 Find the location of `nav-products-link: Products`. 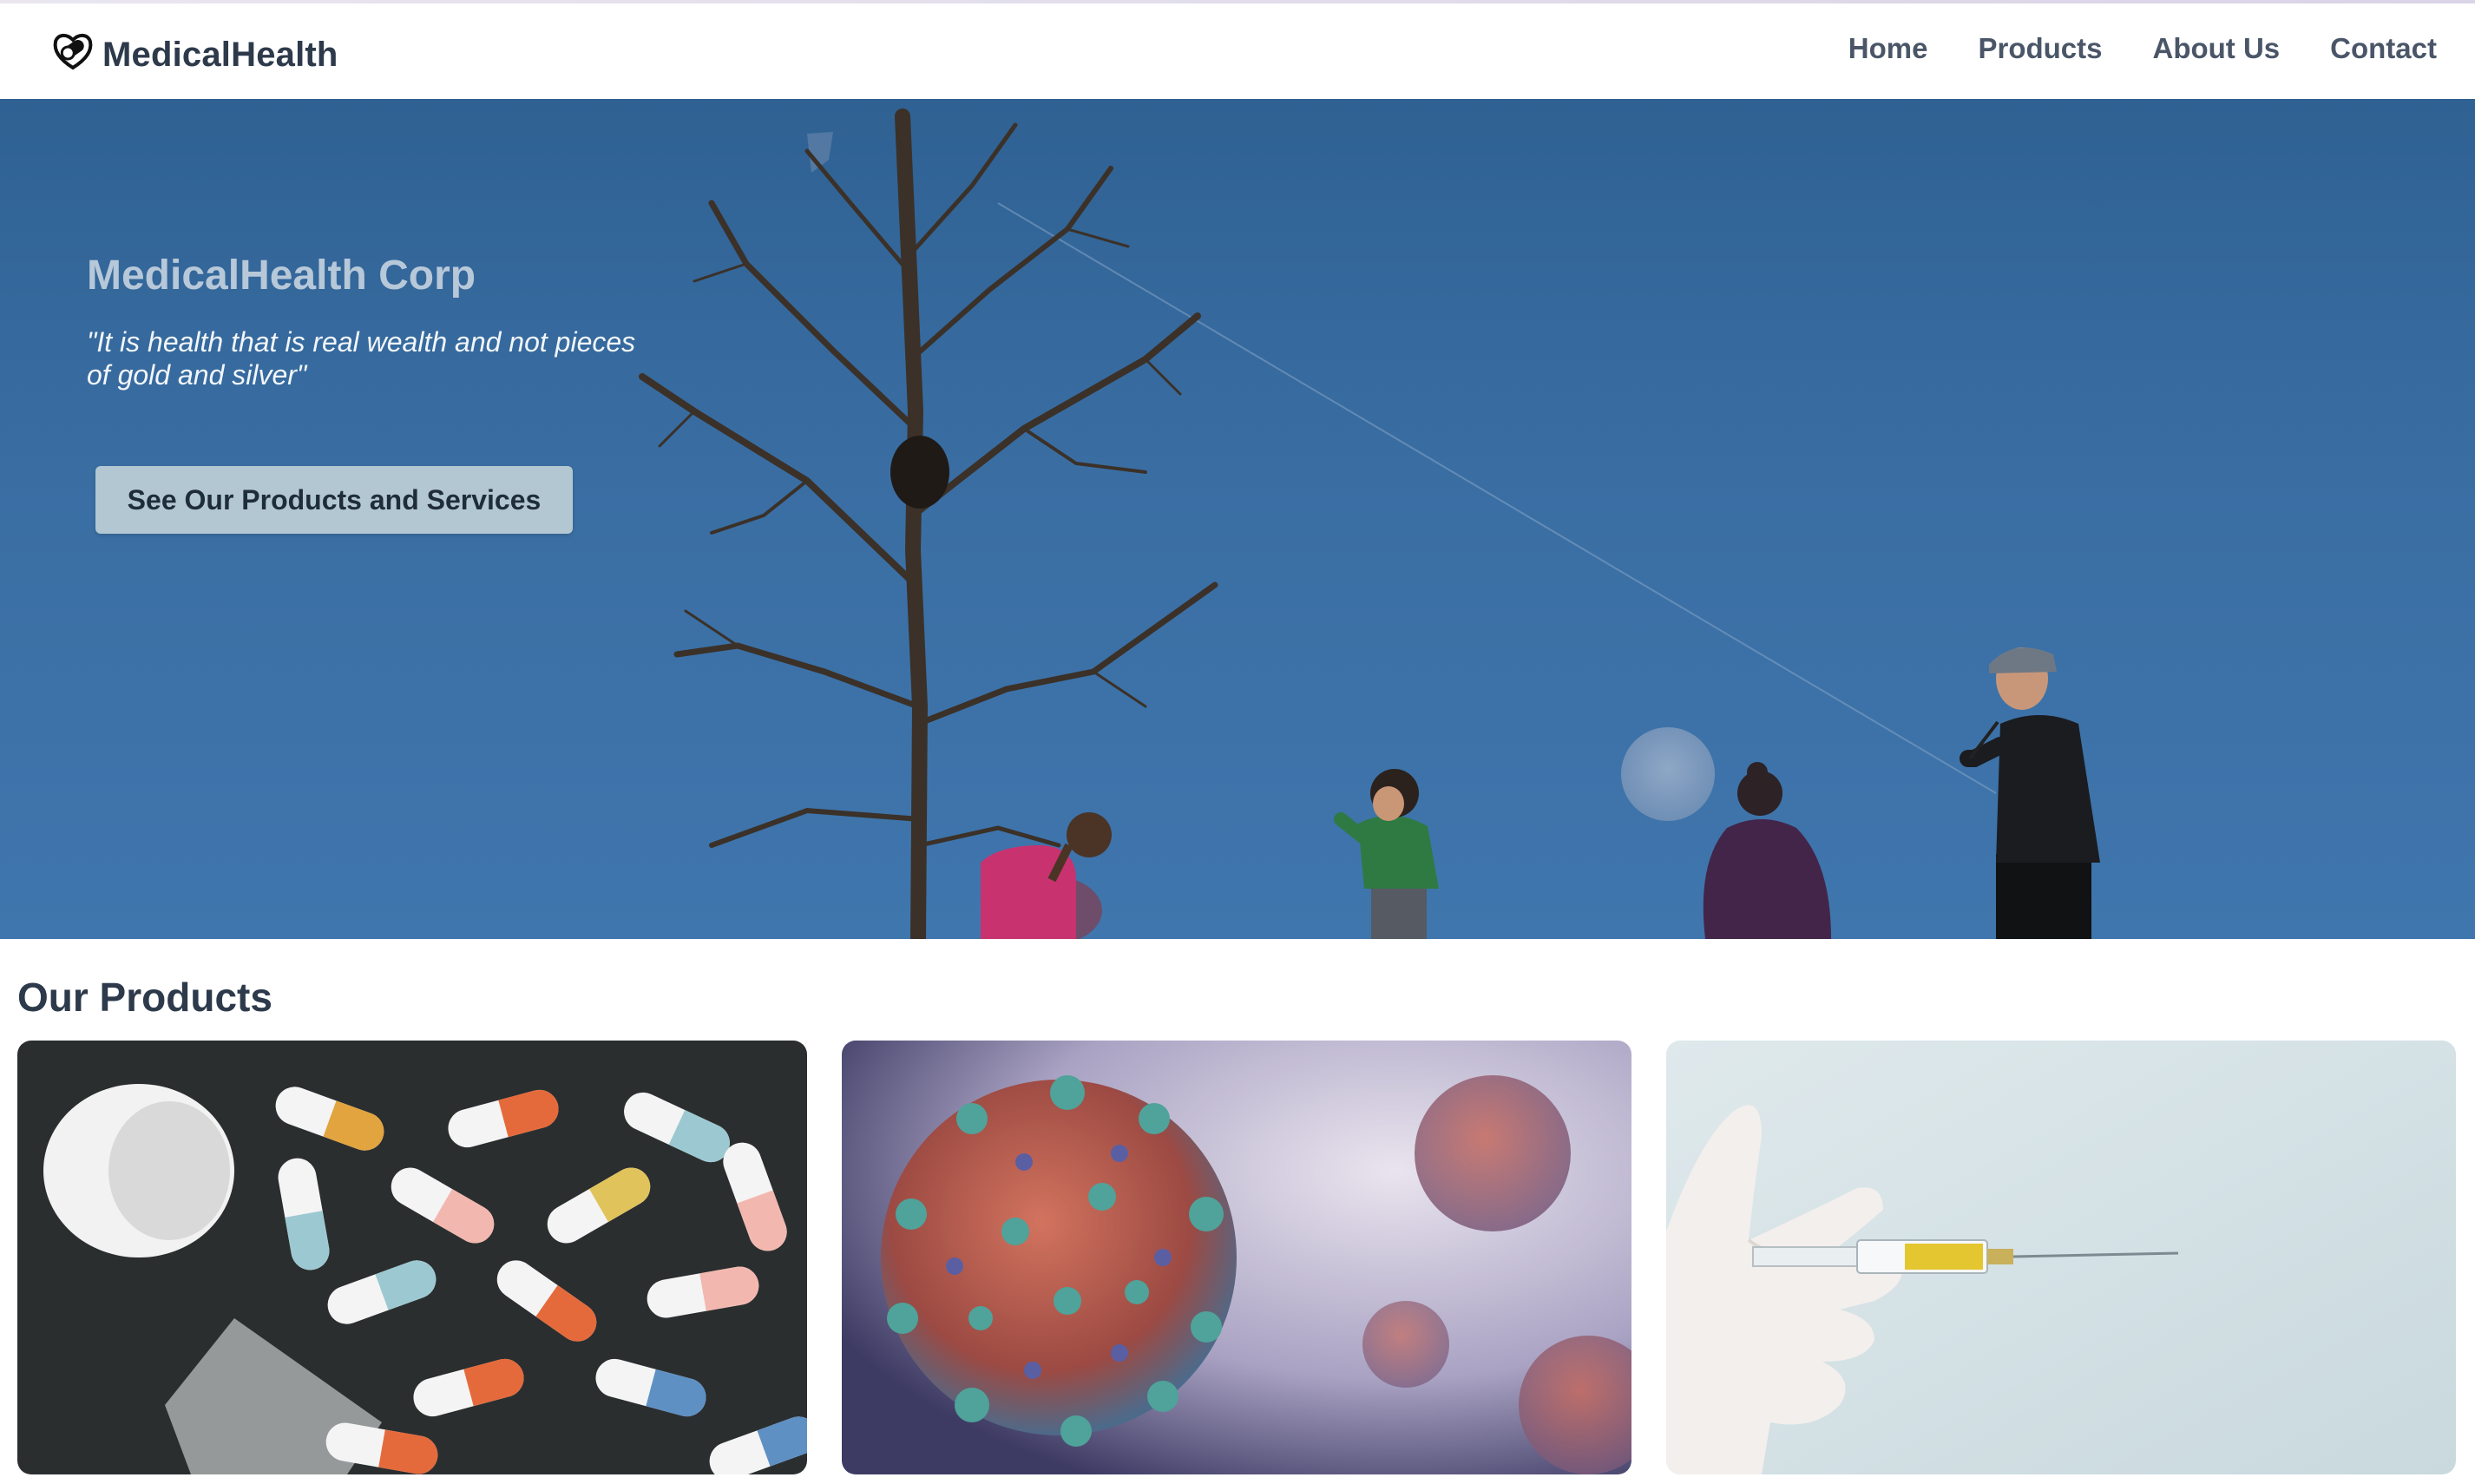

nav-products-link: Products is located at coordinates (2040, 48).